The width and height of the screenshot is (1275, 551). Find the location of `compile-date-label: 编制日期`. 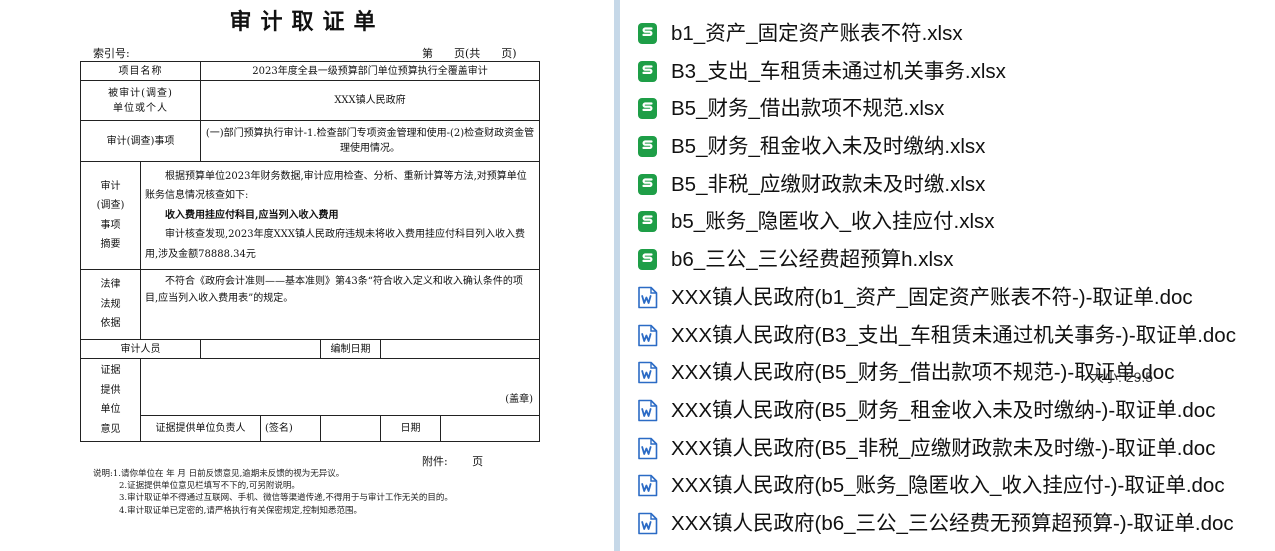

compile-date-label: 编制日期 is located at coordinates (350, 349).